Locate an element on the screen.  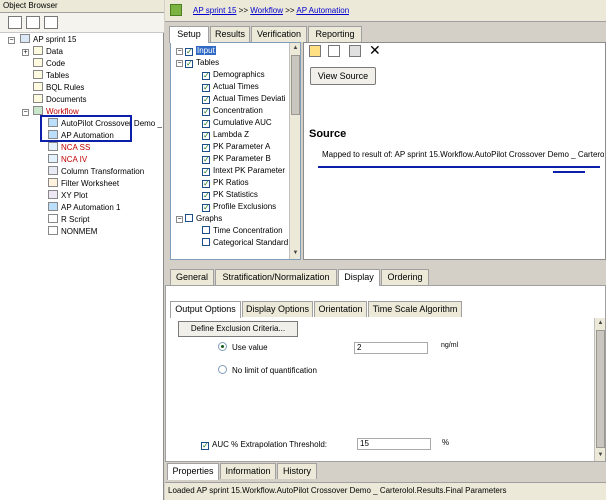
object-browser-title: Object Browser is located at coordinates (82, 6).